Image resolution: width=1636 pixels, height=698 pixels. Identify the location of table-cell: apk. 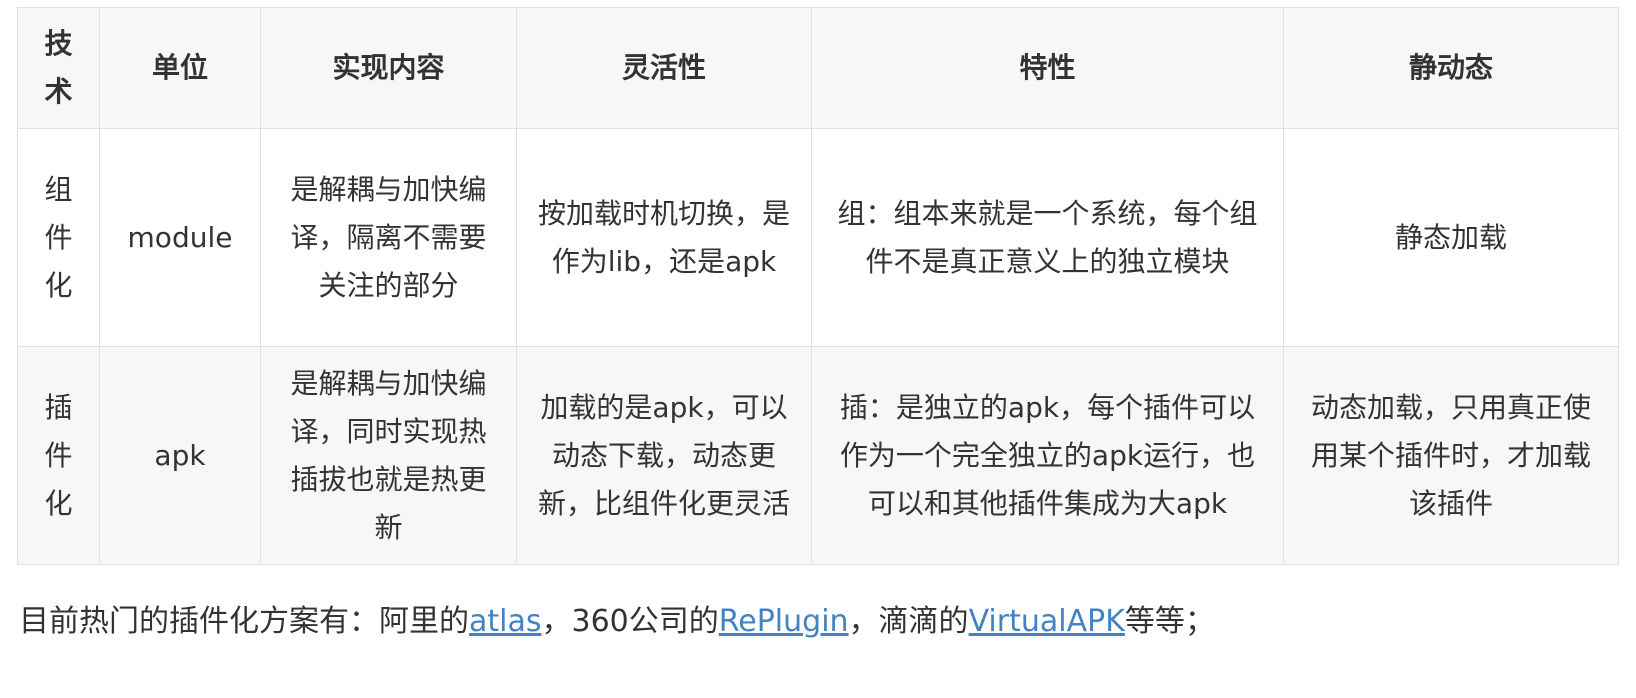
(180, 455).